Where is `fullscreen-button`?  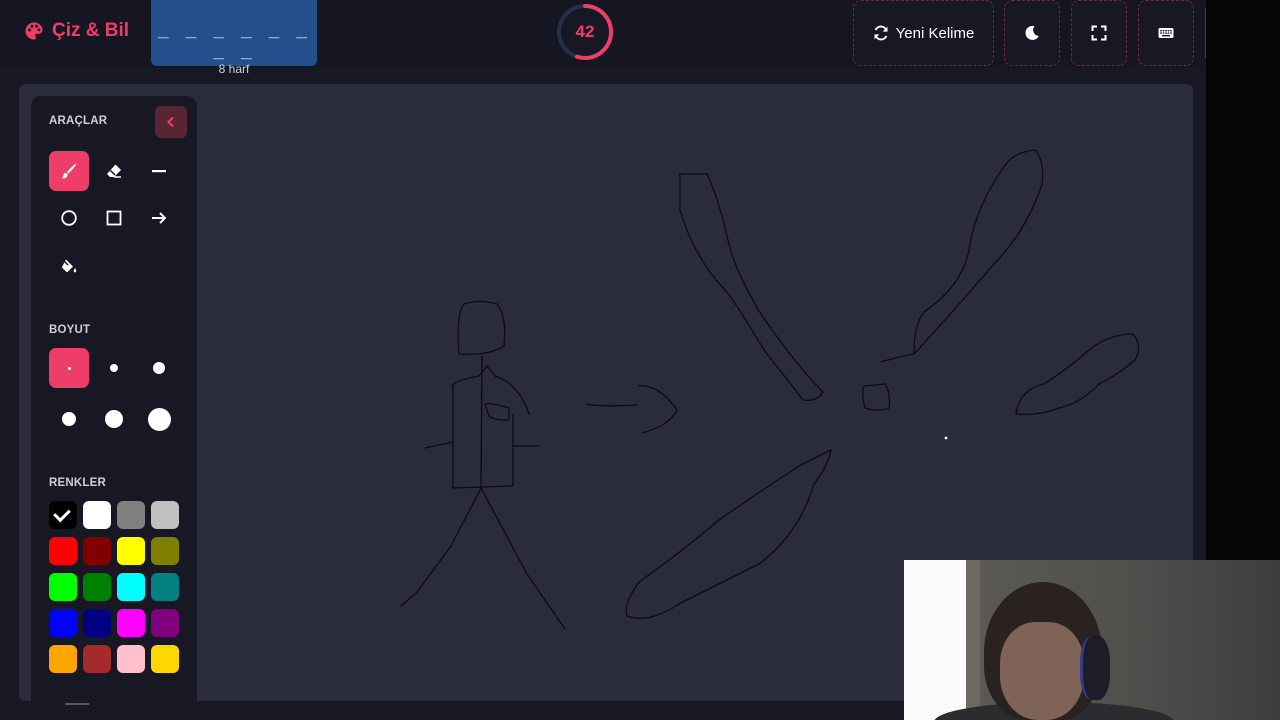 fullscreen-button is located at coordinates (1099, 33).